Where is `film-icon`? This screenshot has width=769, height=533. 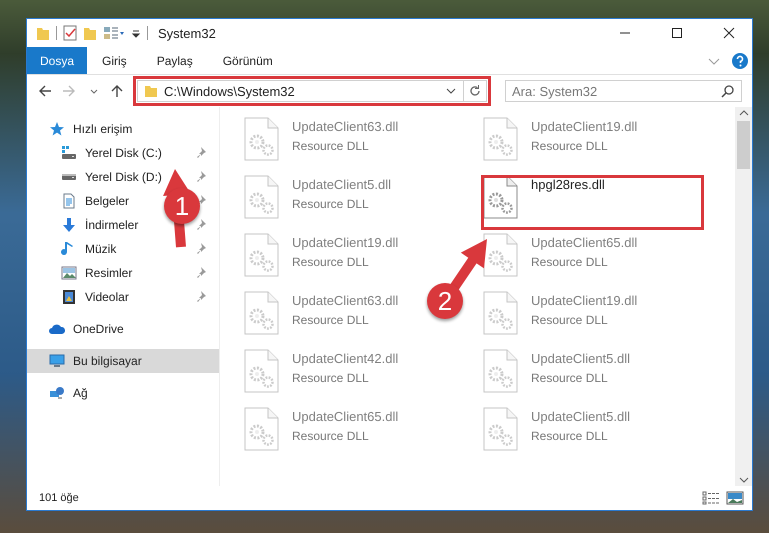
film-icon is located at coordinates (69, 297).